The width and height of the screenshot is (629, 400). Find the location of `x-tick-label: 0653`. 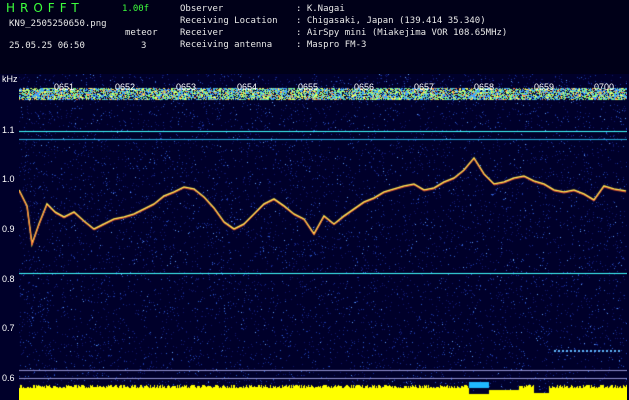

x-tick-label: 0653 is located at coordinates (186, 87).